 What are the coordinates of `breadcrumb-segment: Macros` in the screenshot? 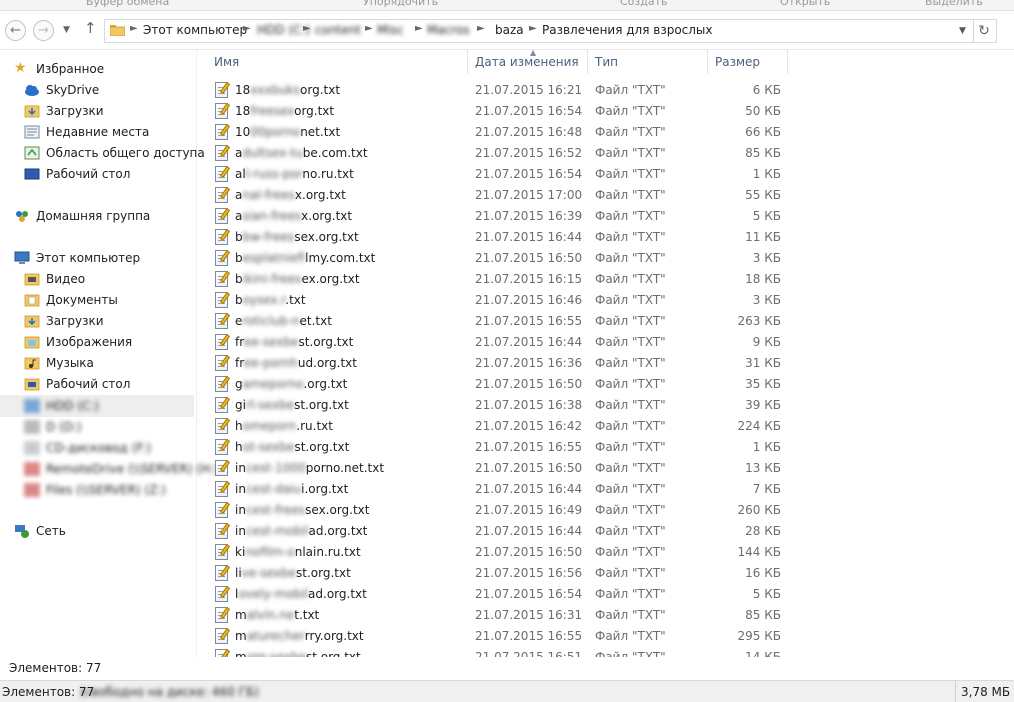 It's located at (448, 30).